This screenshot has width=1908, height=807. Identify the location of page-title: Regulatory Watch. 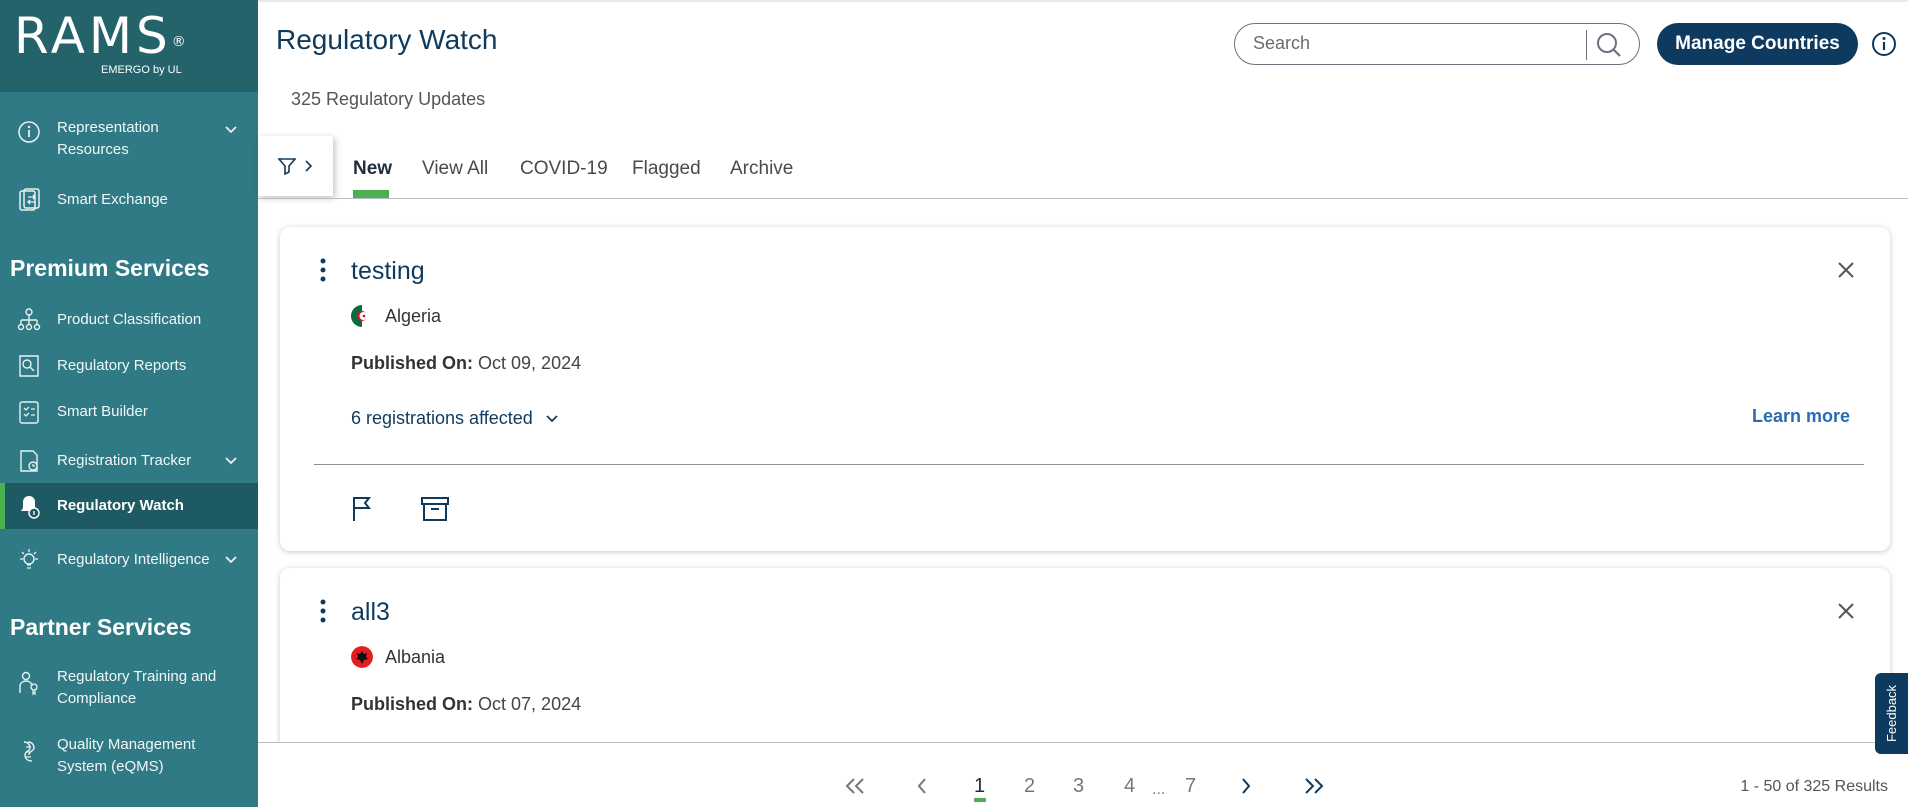
(387, 39).